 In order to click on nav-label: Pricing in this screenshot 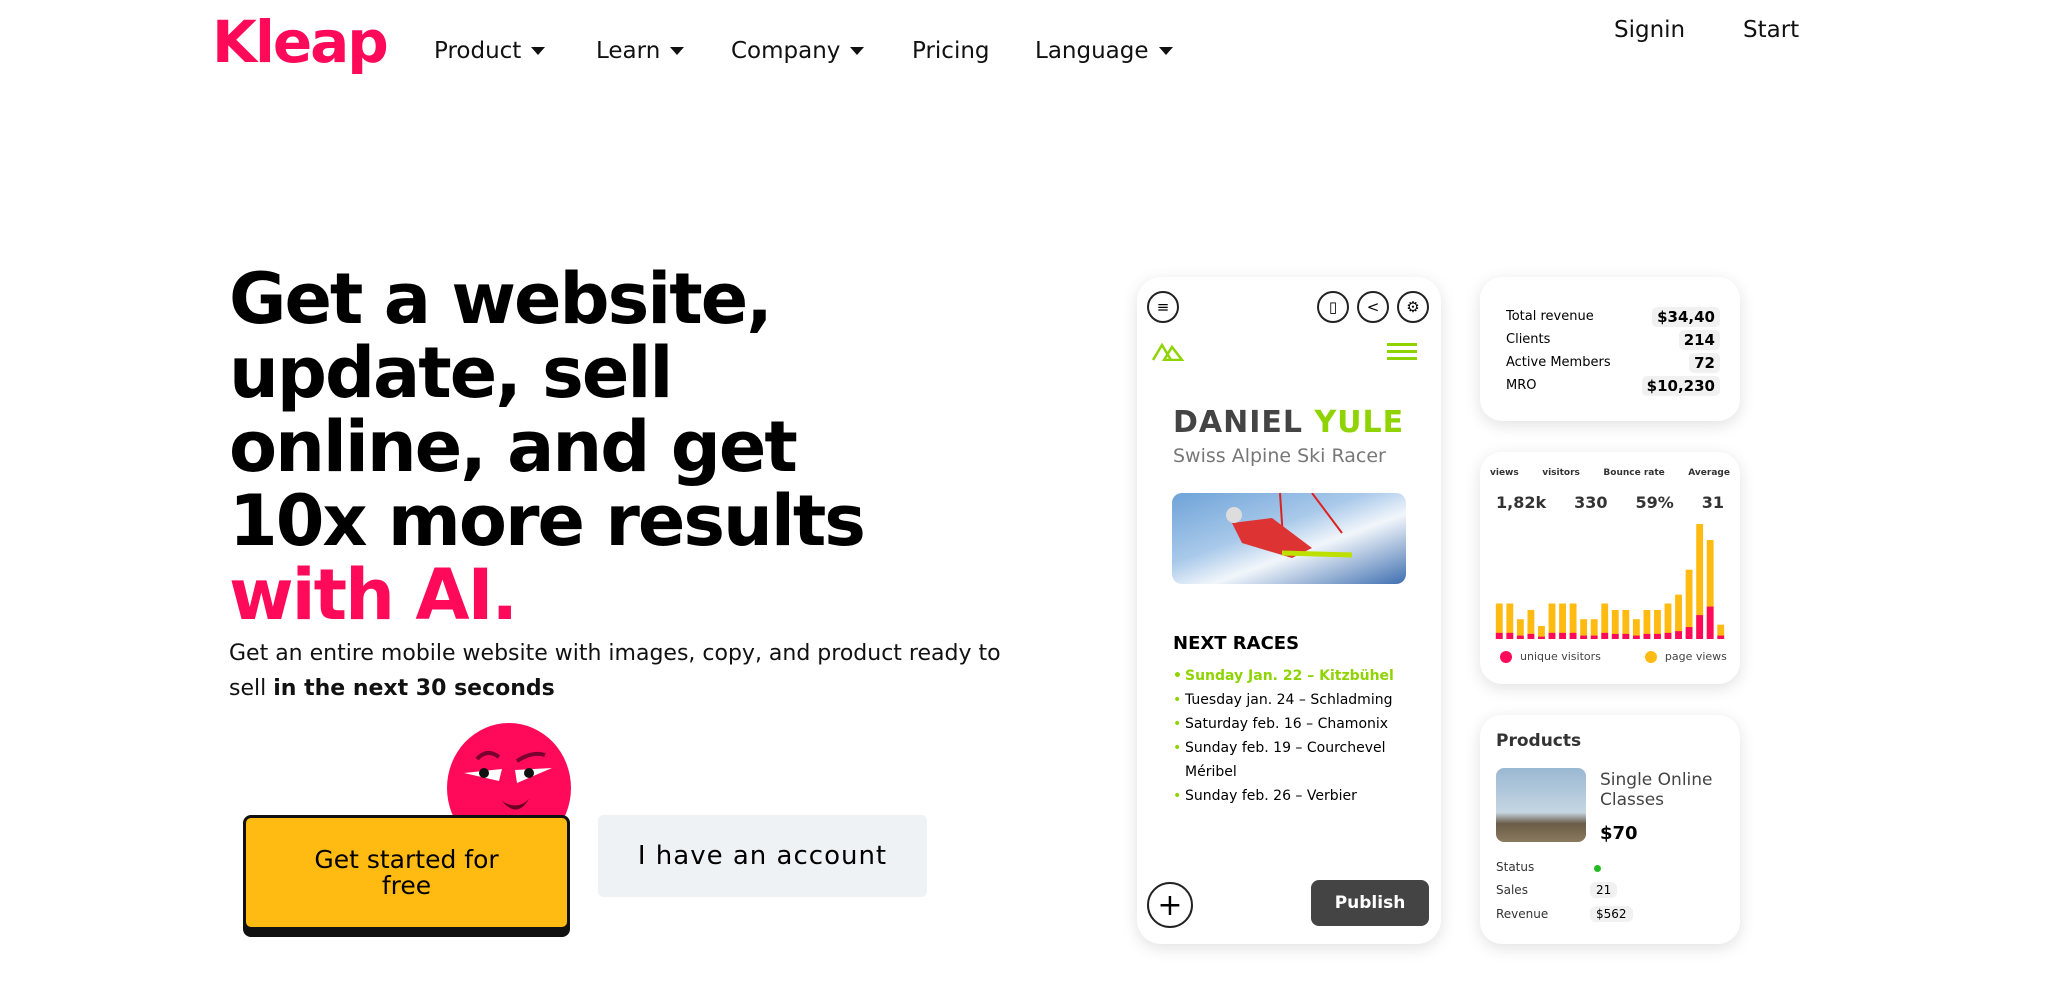, I will do `click(951, 51)`.